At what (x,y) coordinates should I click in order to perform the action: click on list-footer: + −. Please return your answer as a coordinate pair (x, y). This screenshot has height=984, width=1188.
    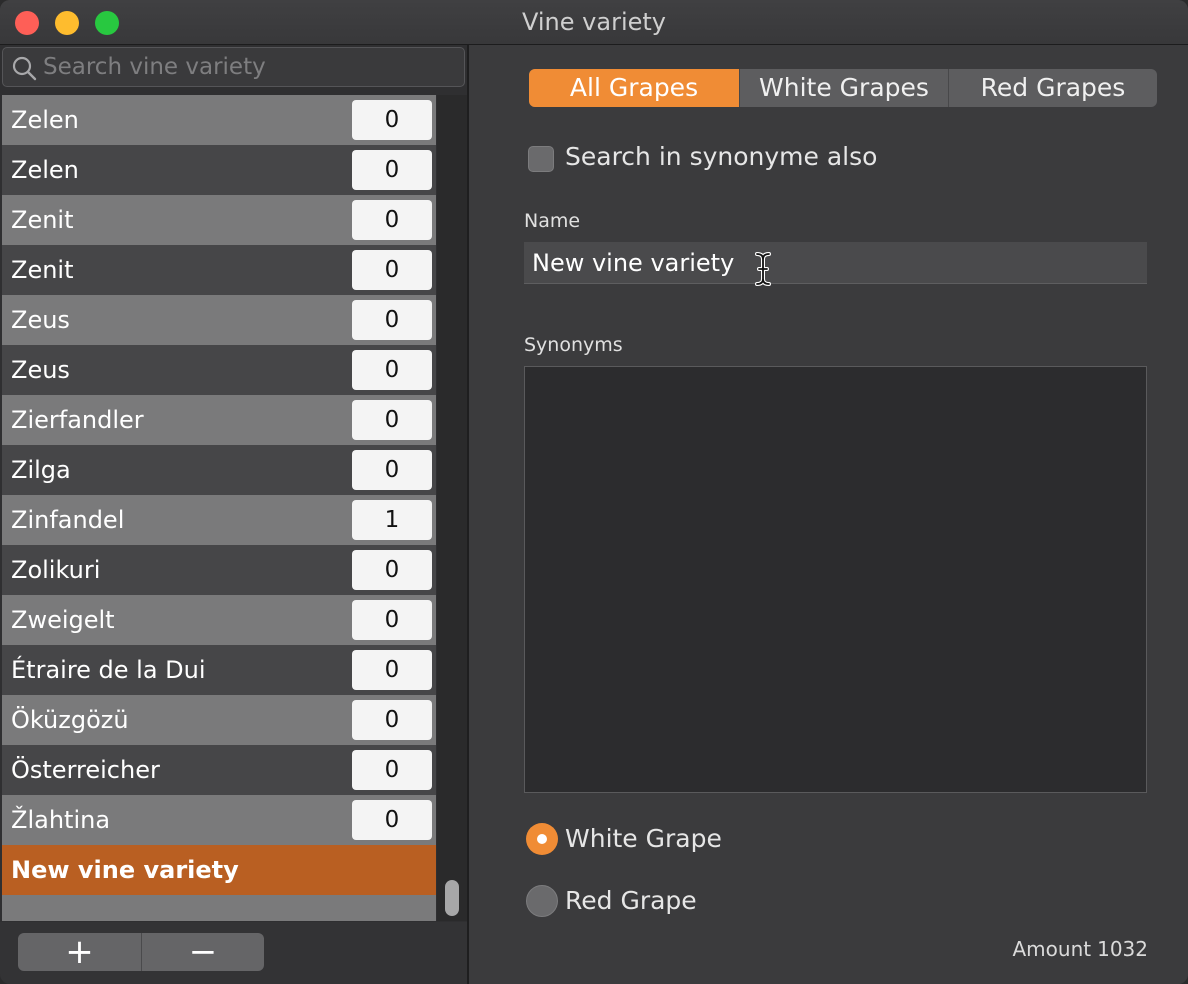
    Looking at the image, I should click on (233, 953).